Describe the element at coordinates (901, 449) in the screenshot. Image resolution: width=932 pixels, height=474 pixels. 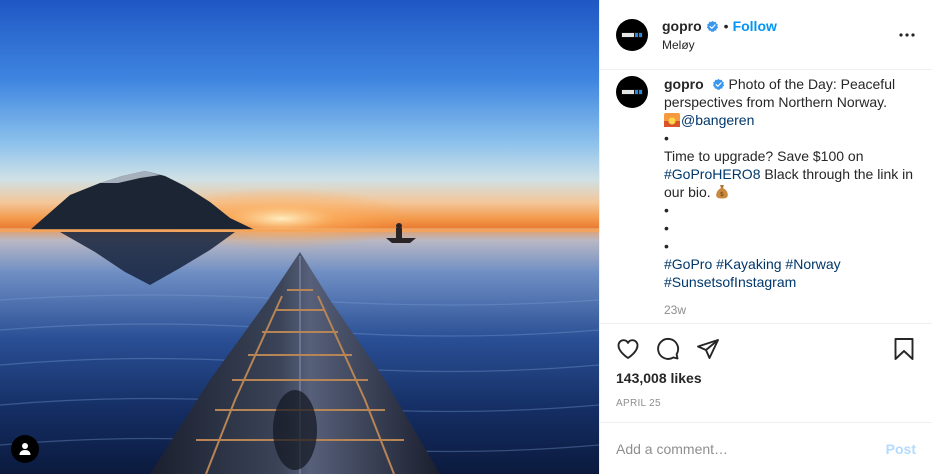
I see `post-comment-button: Post` at that location.